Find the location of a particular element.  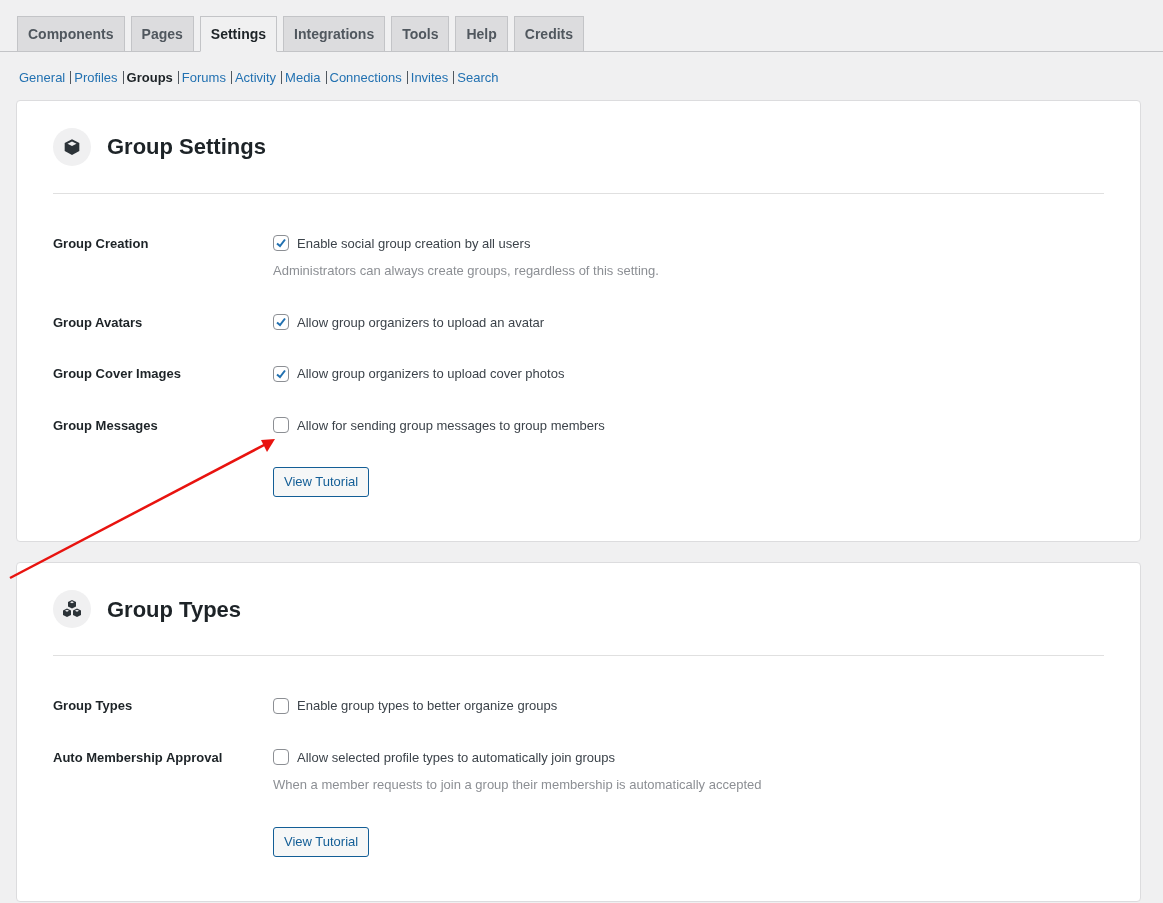

checkbox-label: Enable group types to better organize groups is located at coordinates (427, 706).